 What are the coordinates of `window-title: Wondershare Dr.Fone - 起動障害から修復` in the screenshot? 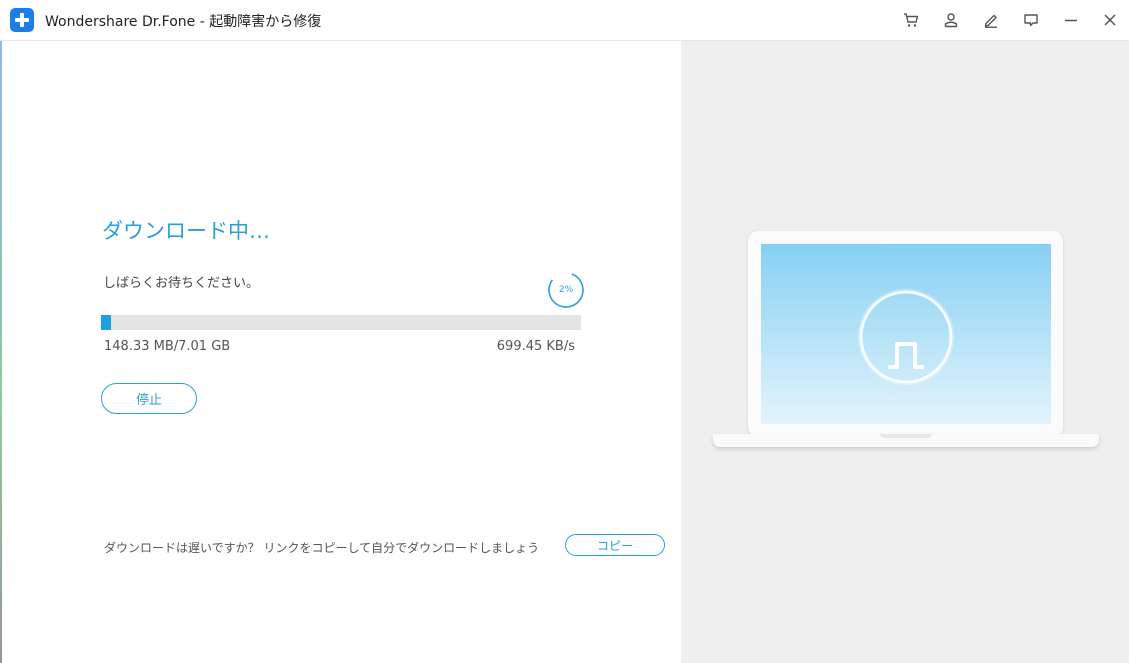 It's located at (183, 22).